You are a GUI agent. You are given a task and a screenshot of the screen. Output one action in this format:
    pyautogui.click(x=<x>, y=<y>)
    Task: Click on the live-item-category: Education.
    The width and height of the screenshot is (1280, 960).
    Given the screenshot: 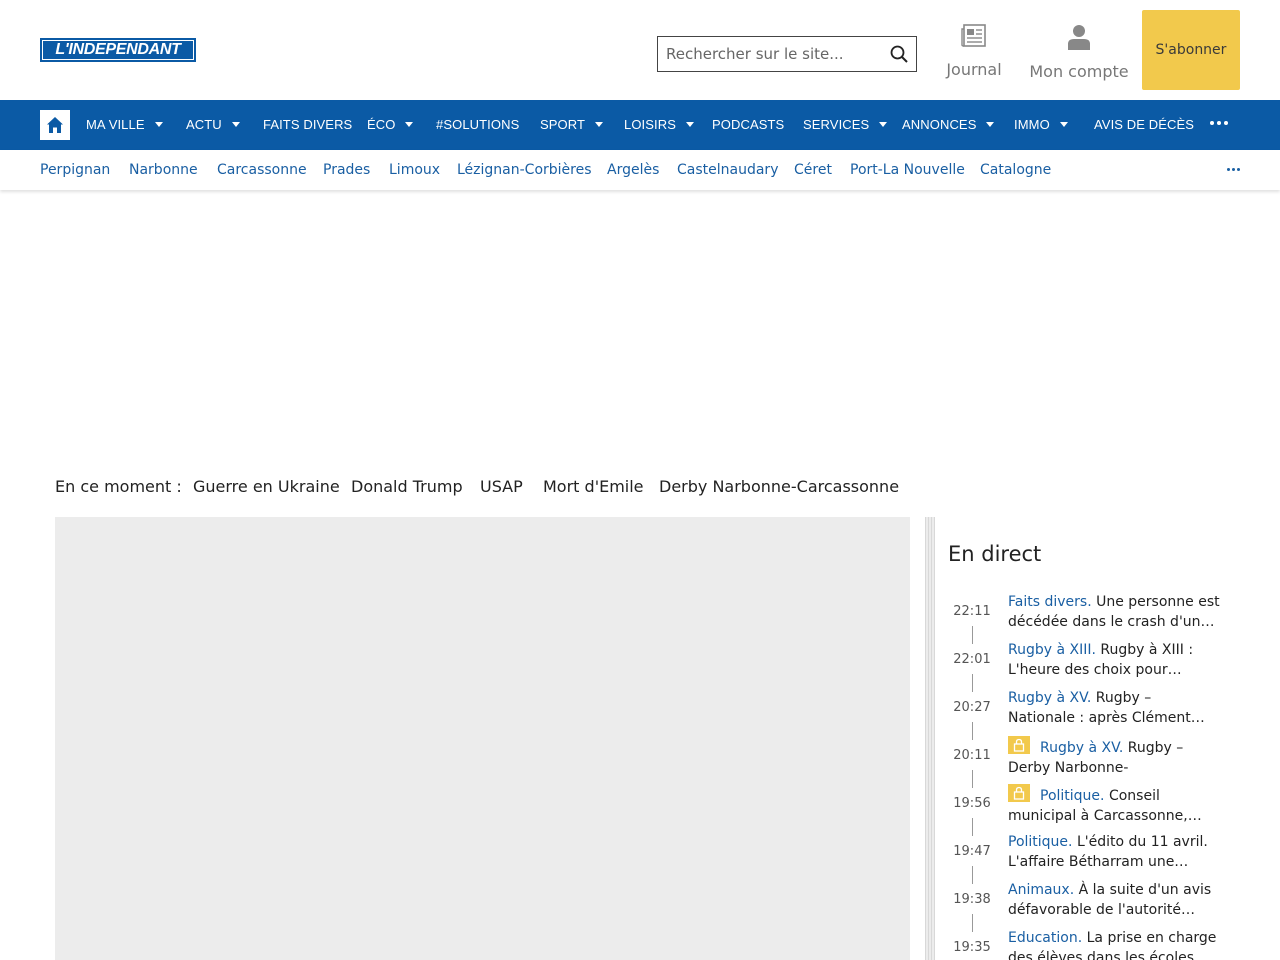 What is the action you would take?
    pyautogui.click(x=1045, y=938)
    